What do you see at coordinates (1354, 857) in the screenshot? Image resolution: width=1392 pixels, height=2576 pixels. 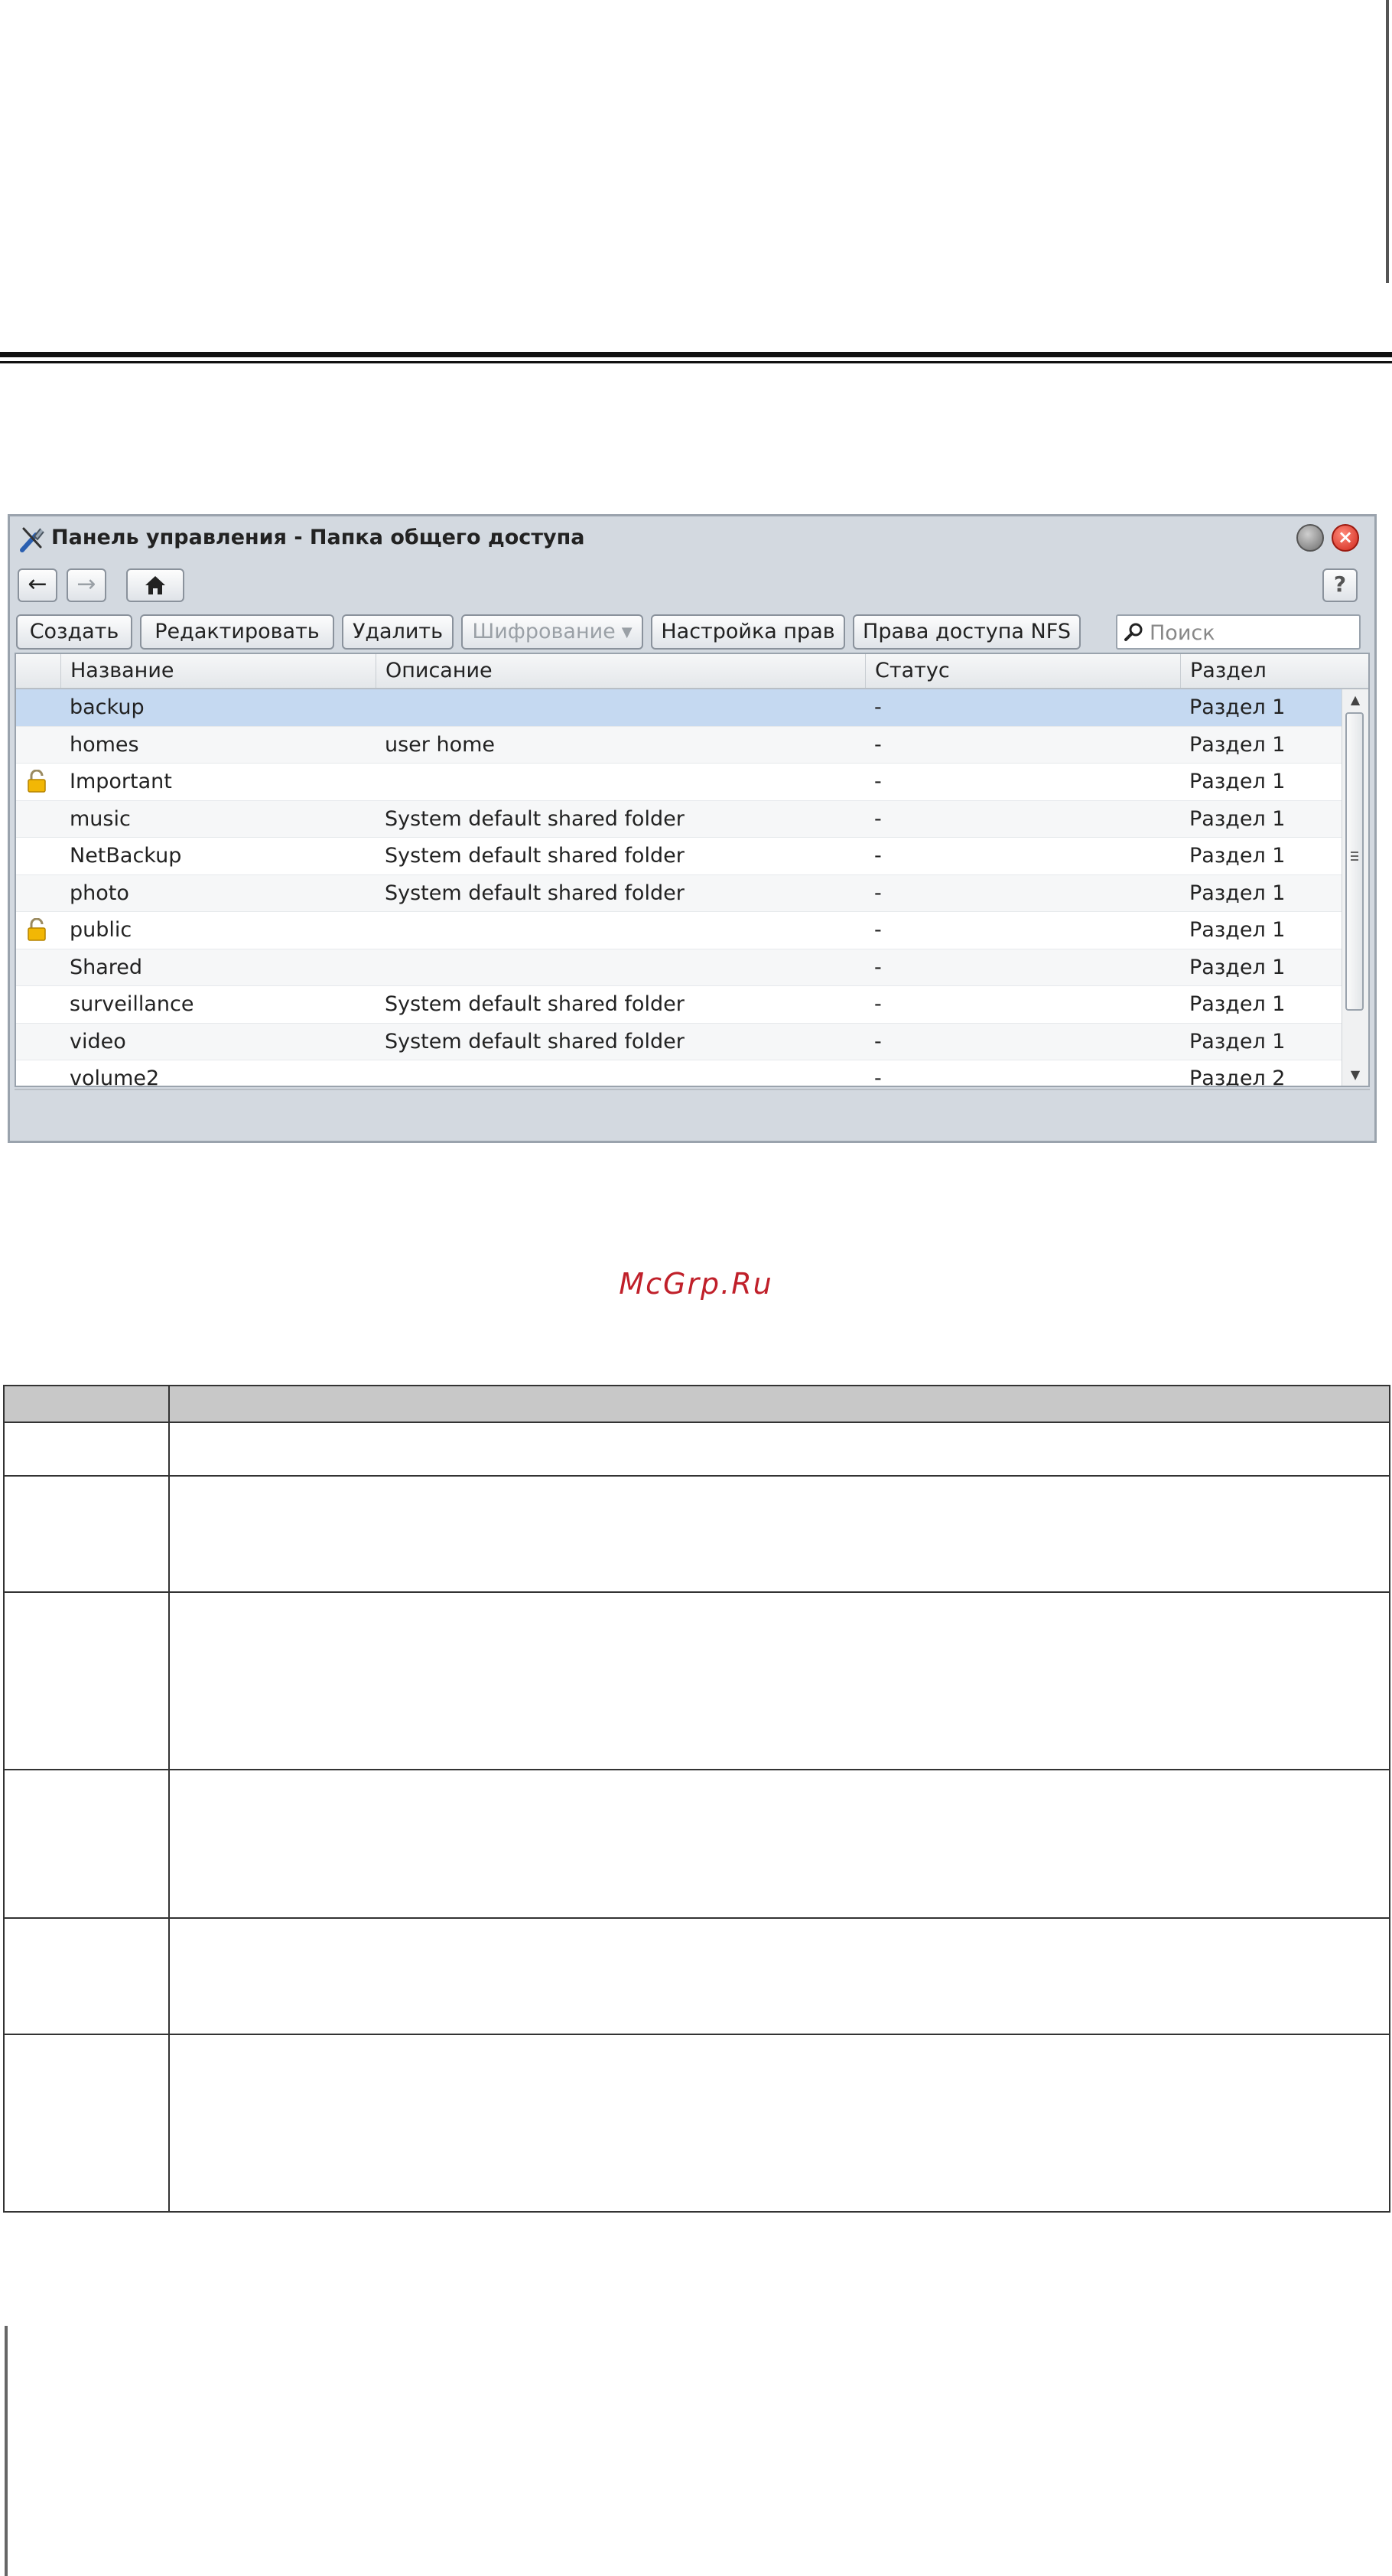 I see `grip-icon` at bounding box center [1354, 857].